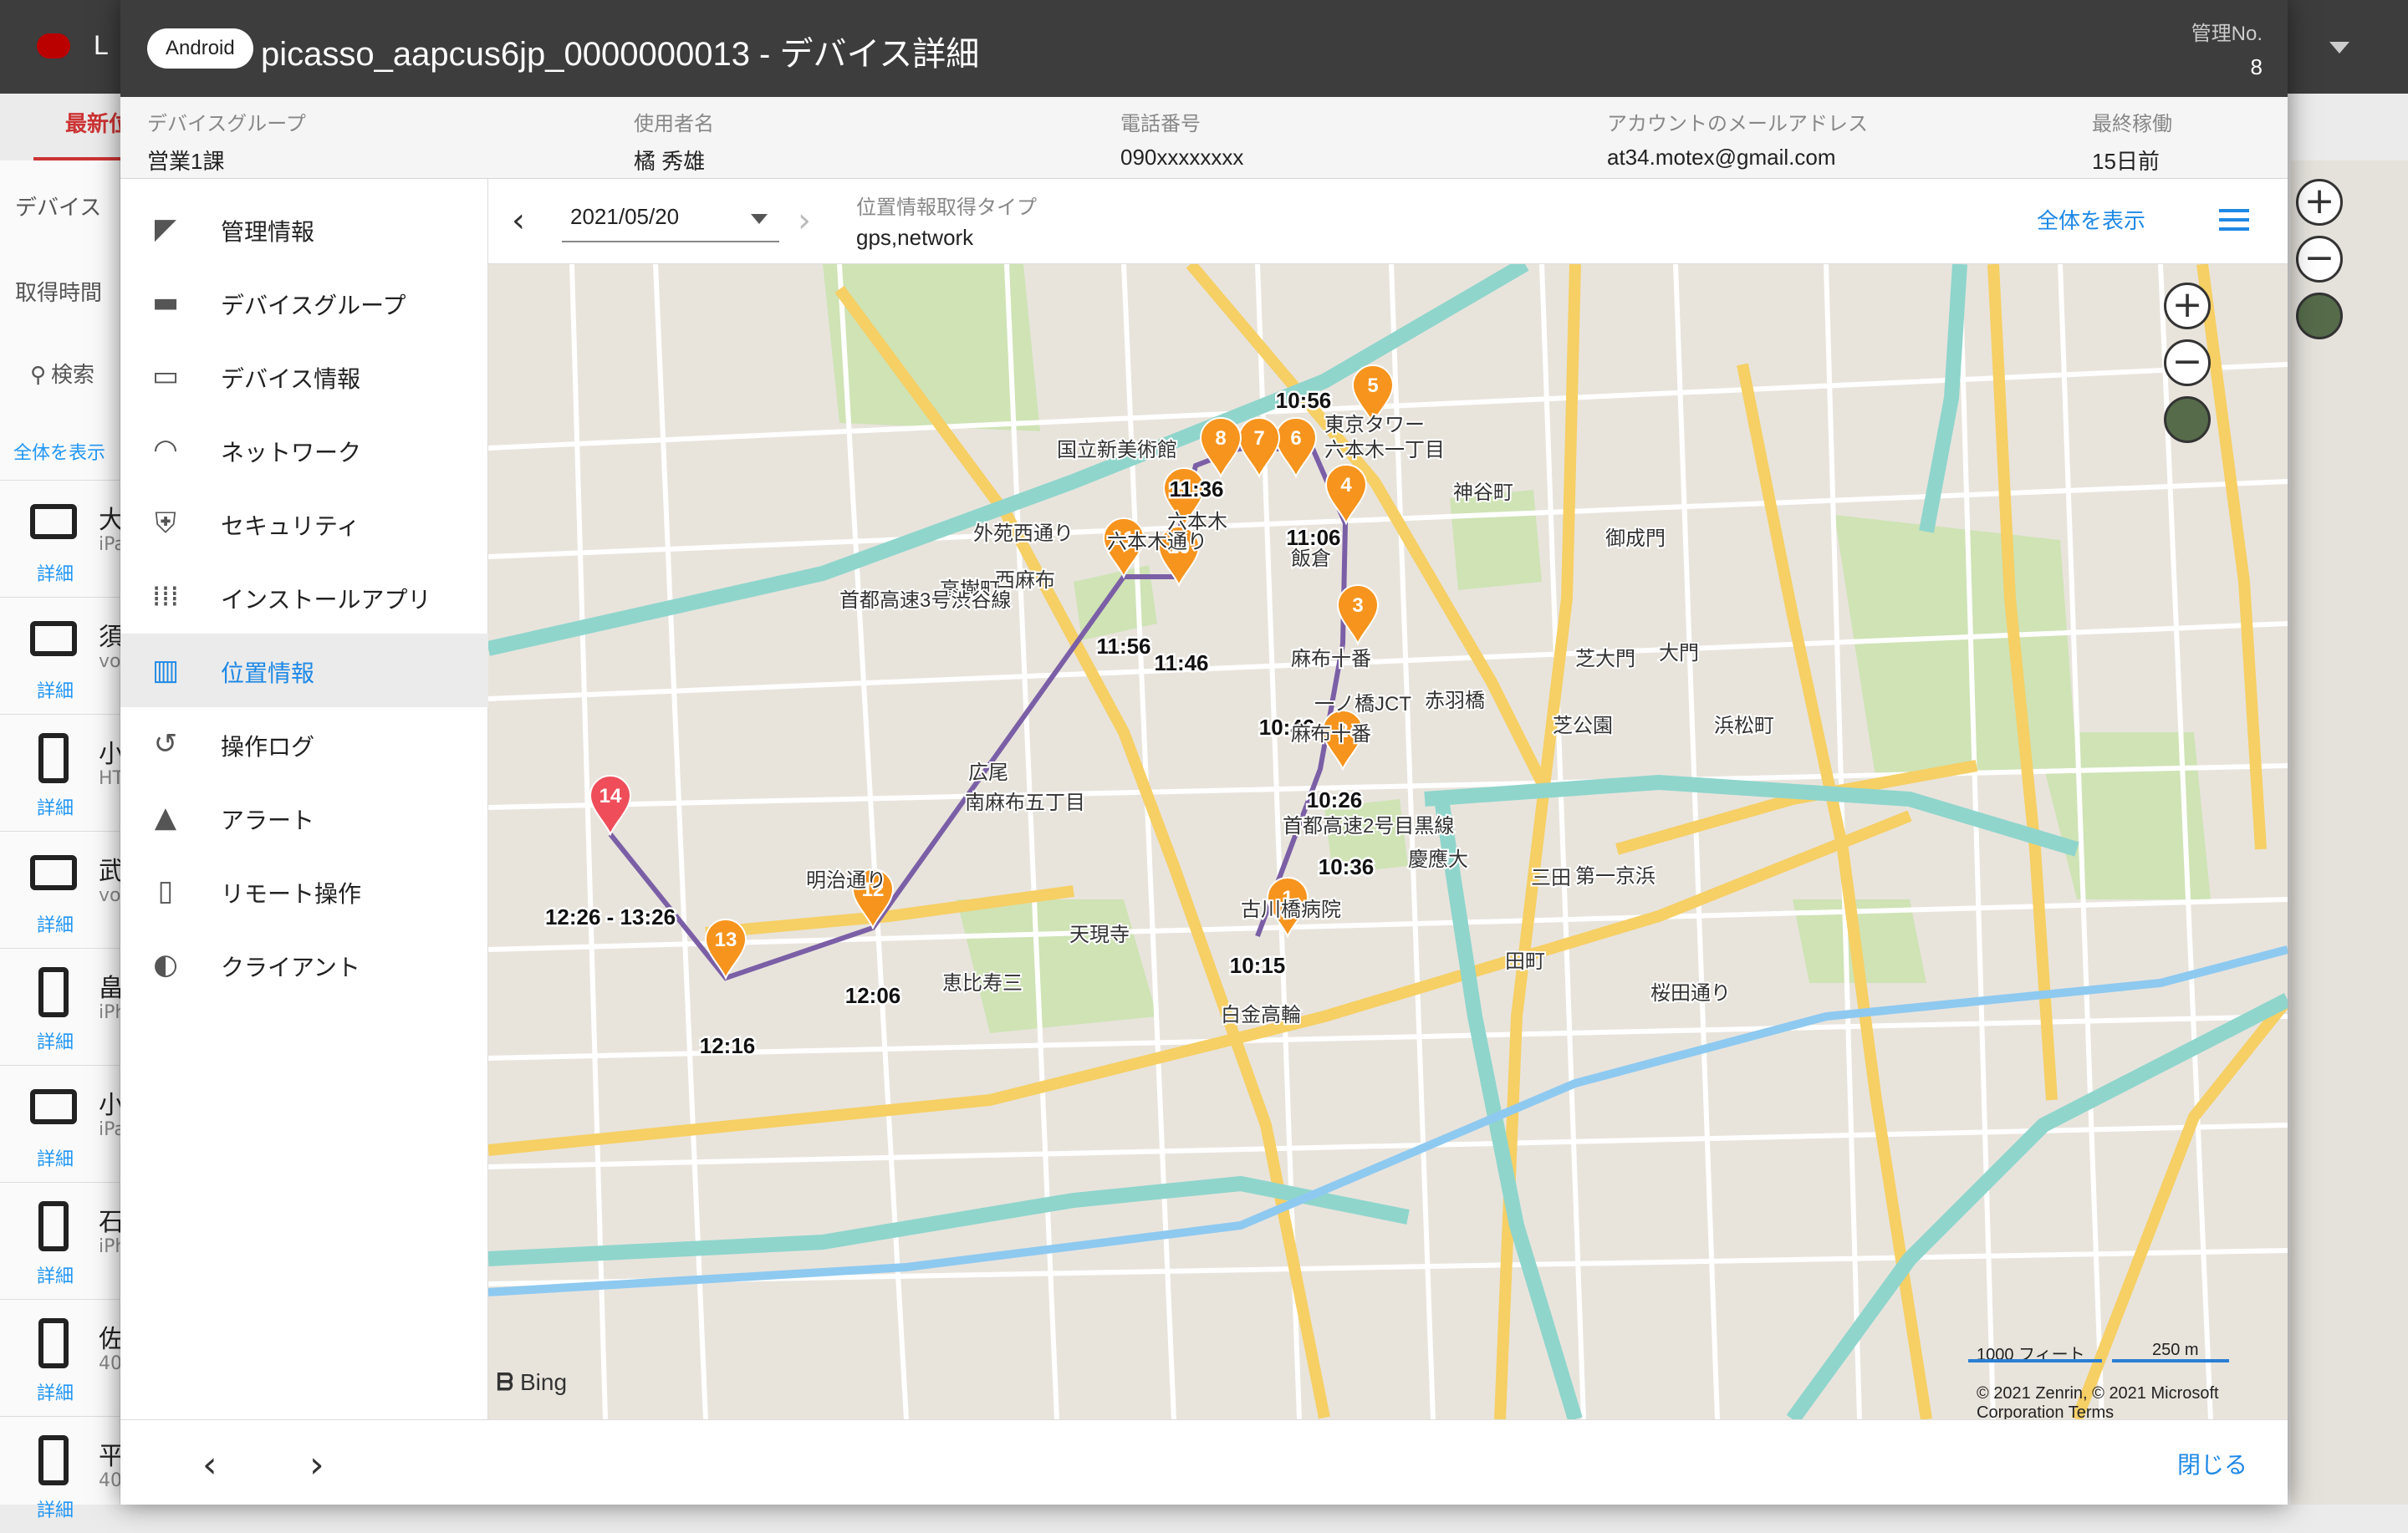 This screenshot has height=1533, width=2408. What do you see at coordinates (304, 523) in the screenshot?
I see `nav-item-shield: ⛨ セキュリティ` at bounding box center [304, 523].